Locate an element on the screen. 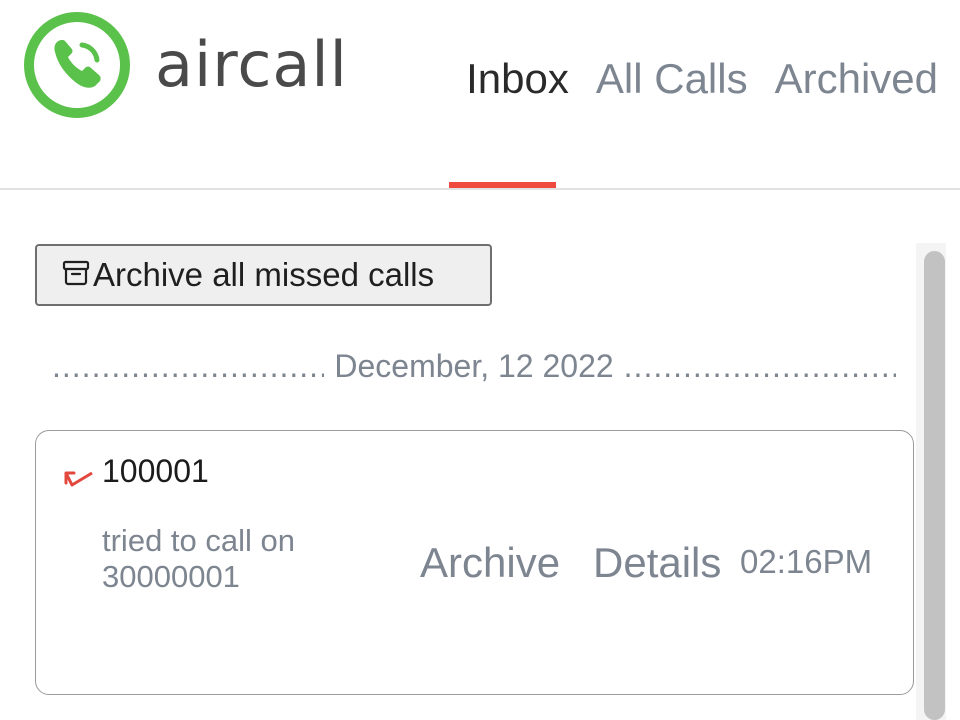 The image size is (960, 720). tab-bar: Inbox All Calls Archived is located at coordinates (702, 79).